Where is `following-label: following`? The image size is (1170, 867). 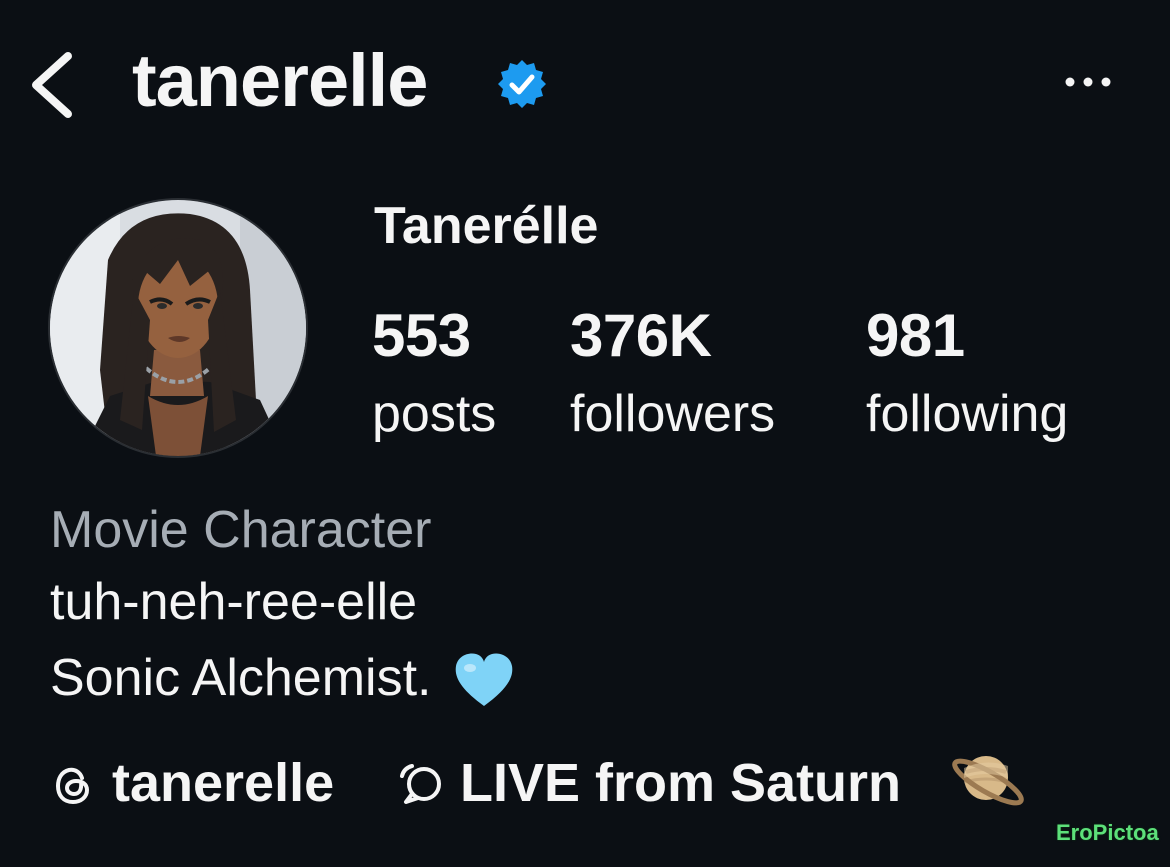
following-label: following is located at coordinates (967, 414).